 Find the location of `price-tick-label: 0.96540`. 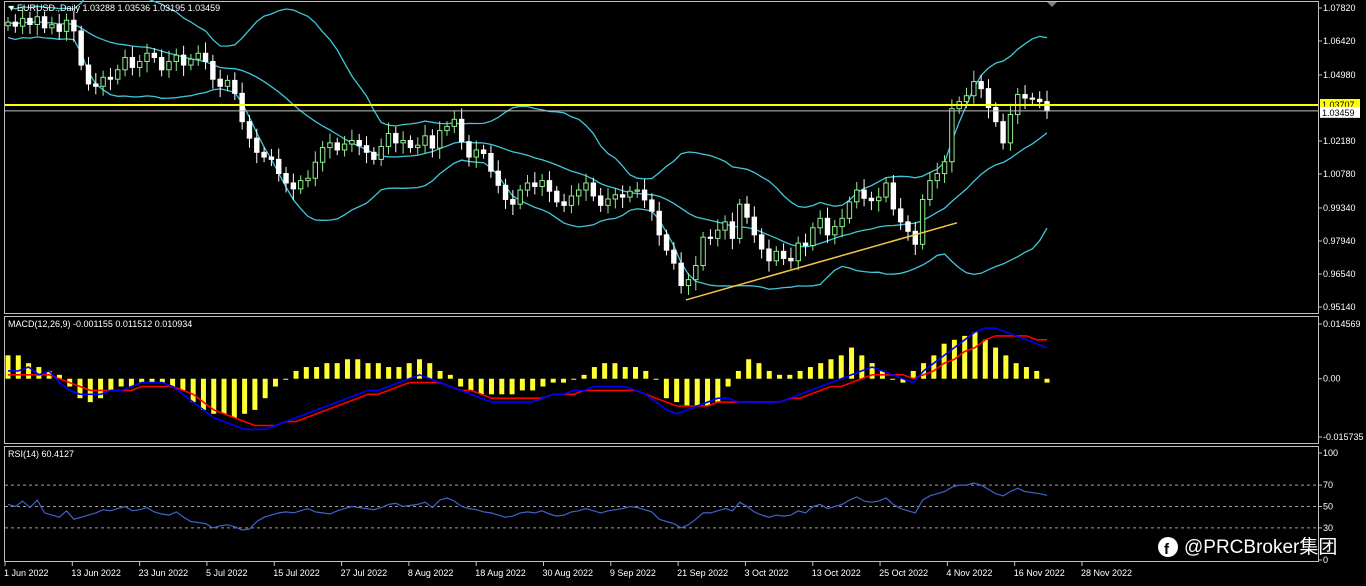

price-tick-label: 0.96540 is located at coordinates (1339, 274).